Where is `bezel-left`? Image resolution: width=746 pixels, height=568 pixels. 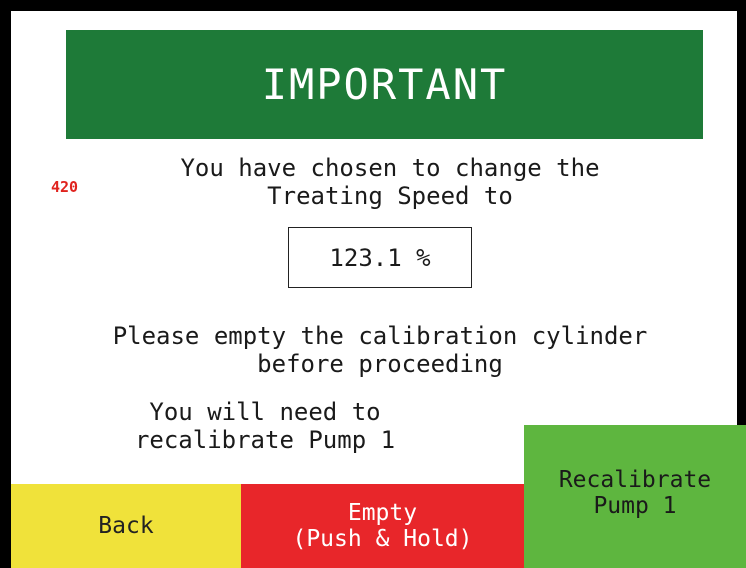 bezel-left is located at coordinates (5, 284).